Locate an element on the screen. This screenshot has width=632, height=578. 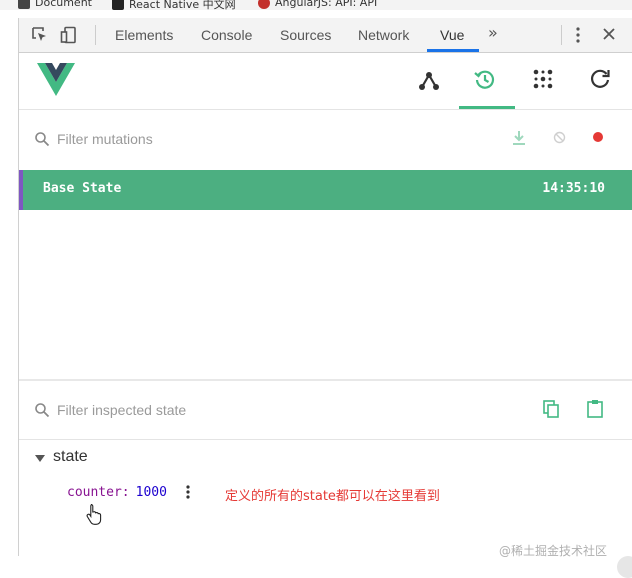
more-tabs-icon: » is located at coordinates (493, 32).